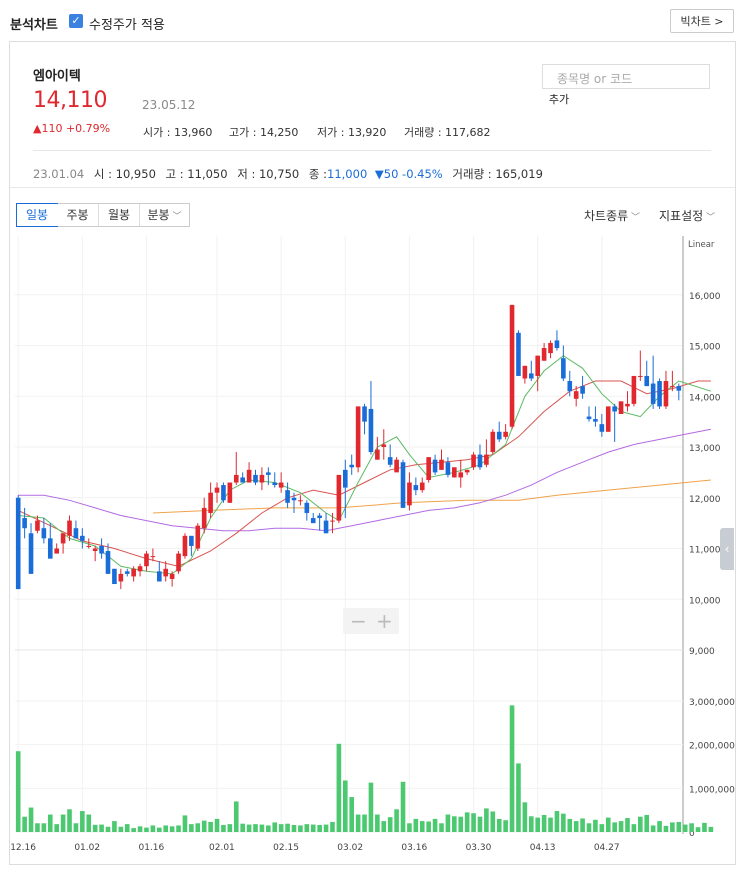 This screenshot has height=876, width=745. Describe the element at coordinates (119, 215) in the screenshot. I see `tab-monthly: 월봉` at that location.